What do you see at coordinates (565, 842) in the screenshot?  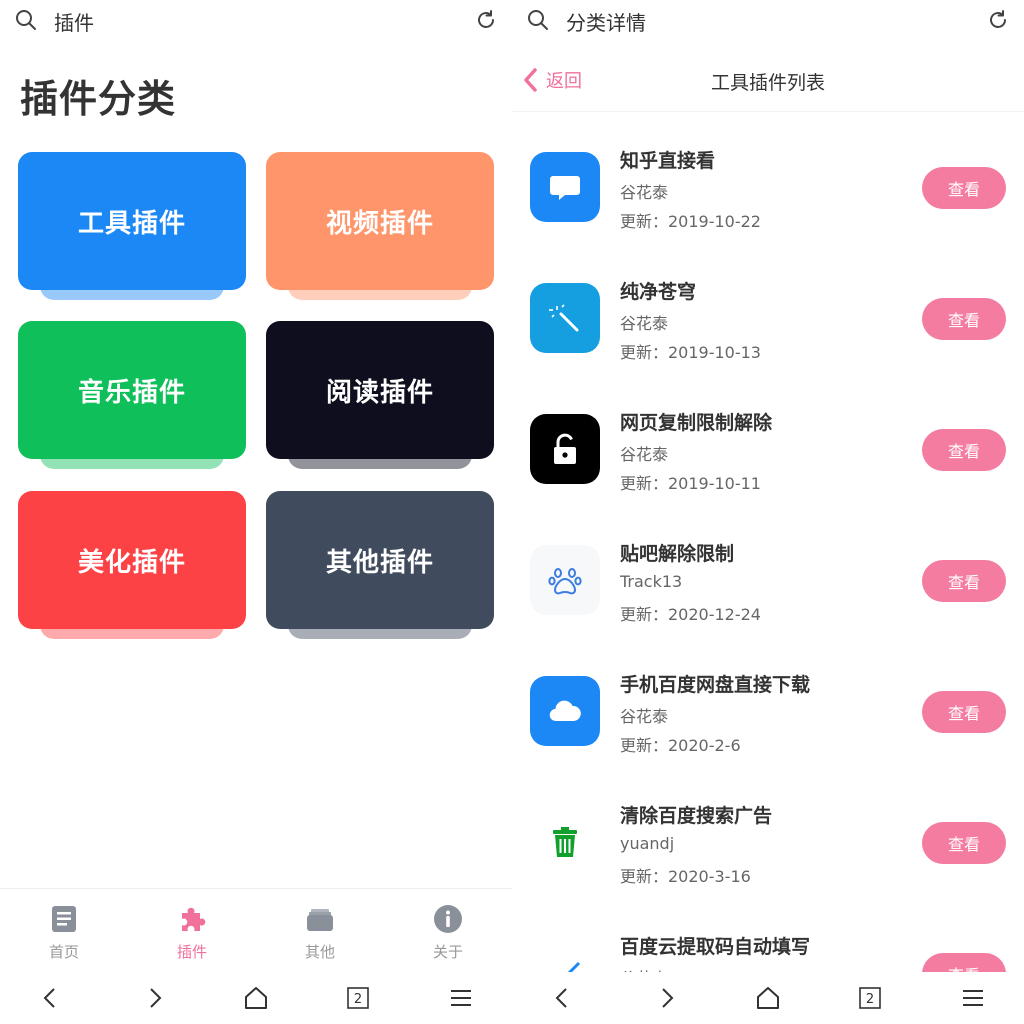 I see `trash-icon` at bounding box center [565, 842].